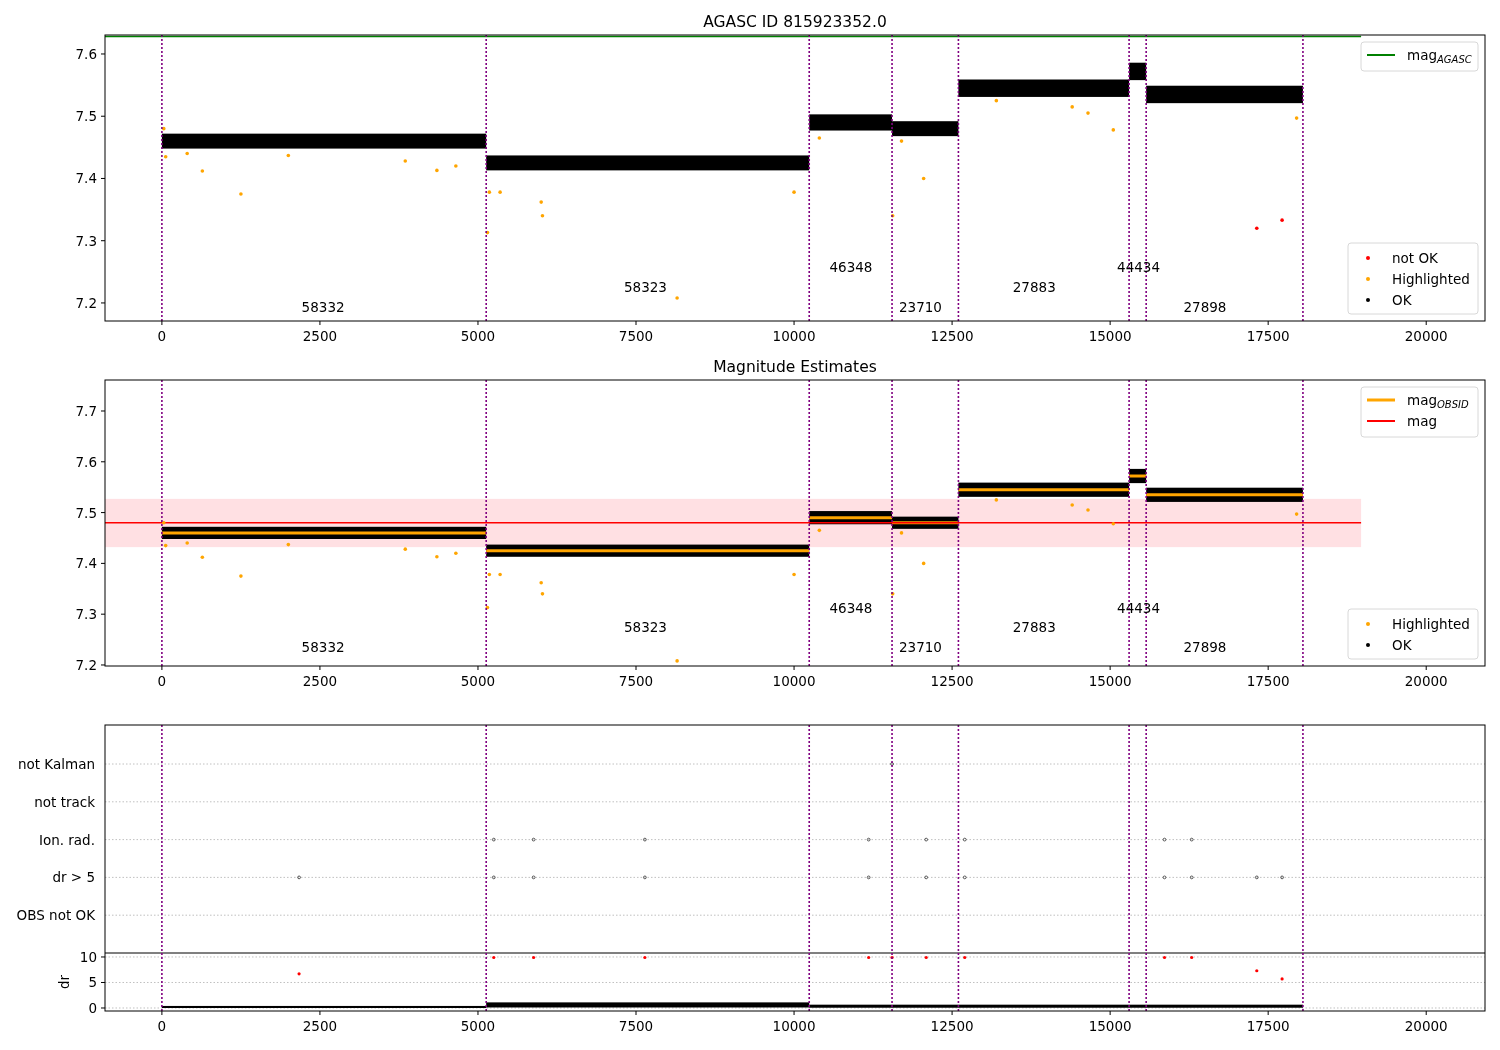 The width and height of the screenshot is (1500, 1050). What do you see at coordinates (1422, 421) in the screenshot?
I see `legend-label: mag` at bounding box center [1422, 421].